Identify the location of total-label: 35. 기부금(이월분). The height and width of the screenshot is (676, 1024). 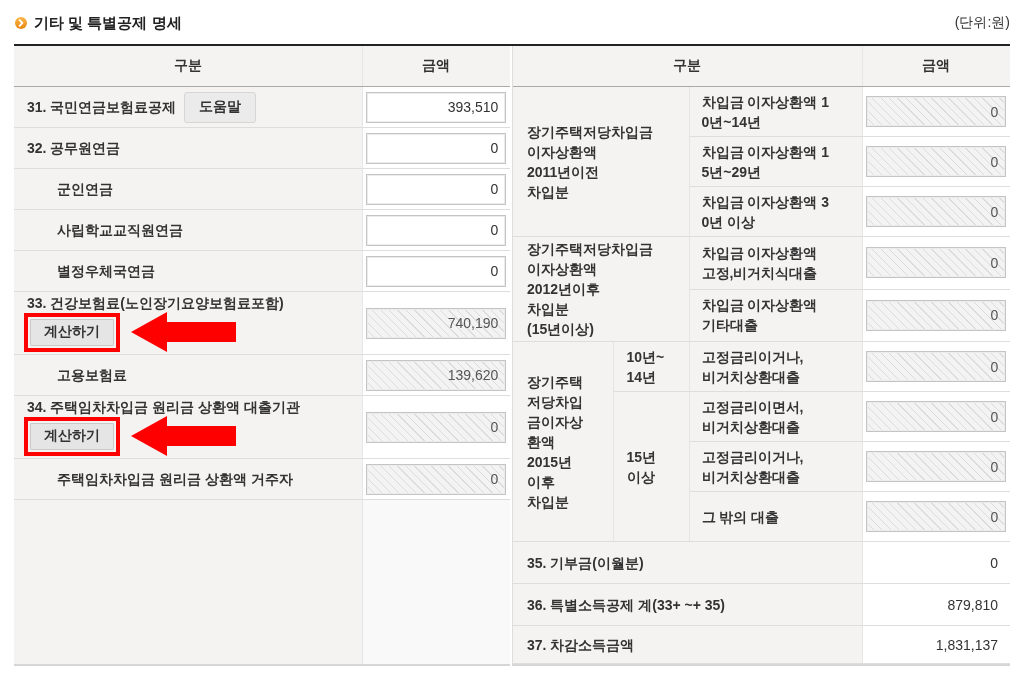
(585, 562).